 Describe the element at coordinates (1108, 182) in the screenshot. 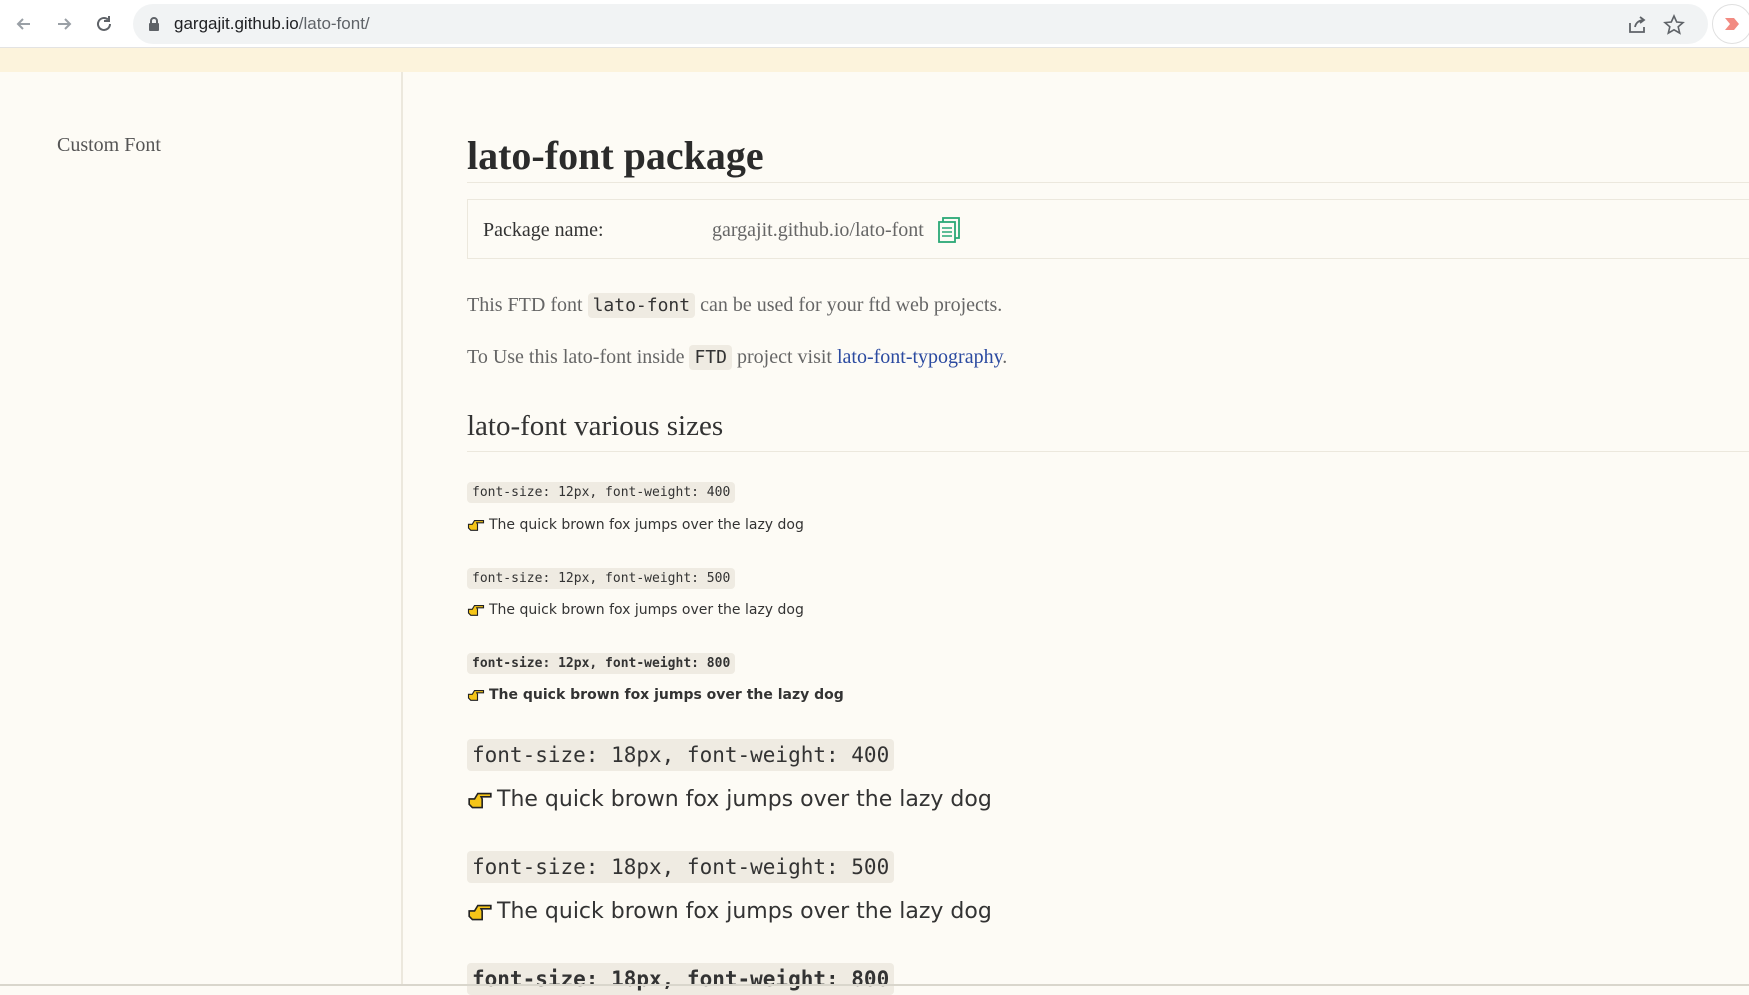

I see `title-divider` at that location.